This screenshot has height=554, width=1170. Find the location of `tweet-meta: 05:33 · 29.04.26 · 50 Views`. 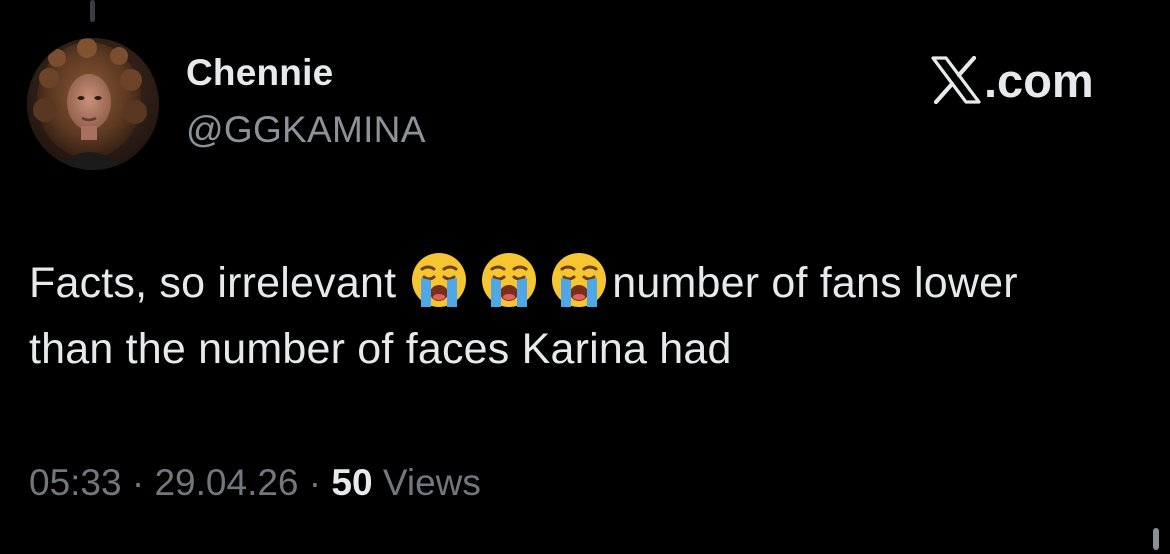

tweet-meta: 05:33 · 29.04.26 · 50 Views is located at coordinates (255, 483).